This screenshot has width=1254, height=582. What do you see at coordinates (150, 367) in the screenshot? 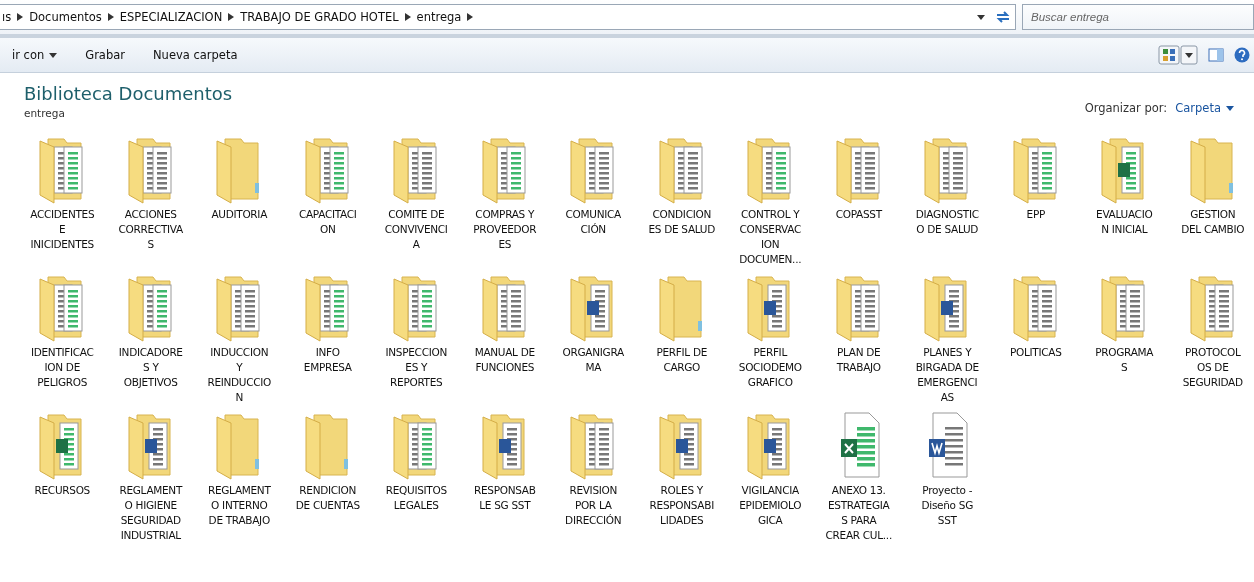
I see `file-name: INDICADORE S Y OBJETIVOS` at bounding box center [150, 367].